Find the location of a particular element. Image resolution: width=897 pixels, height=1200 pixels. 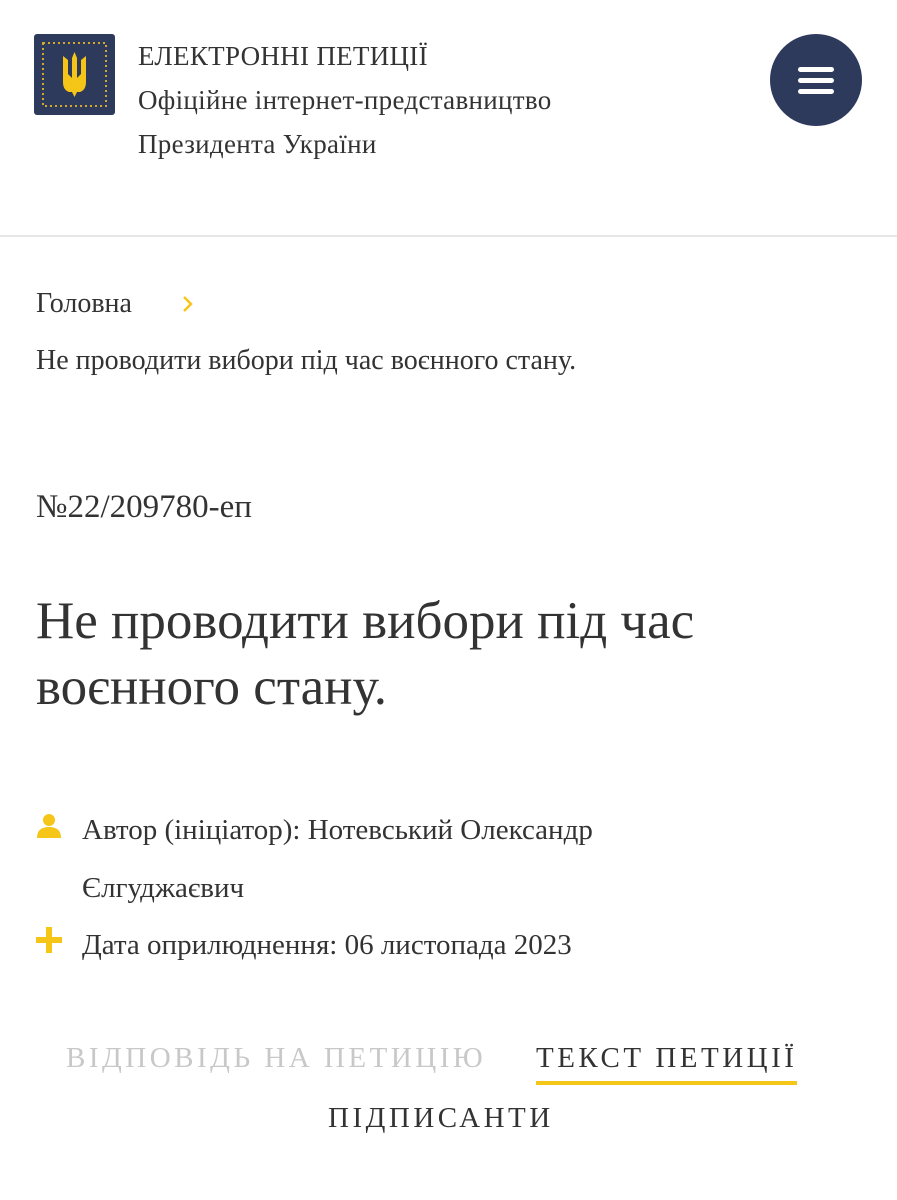

author-line2: Єлгуджаєвич is located at coordinates (163, 888).